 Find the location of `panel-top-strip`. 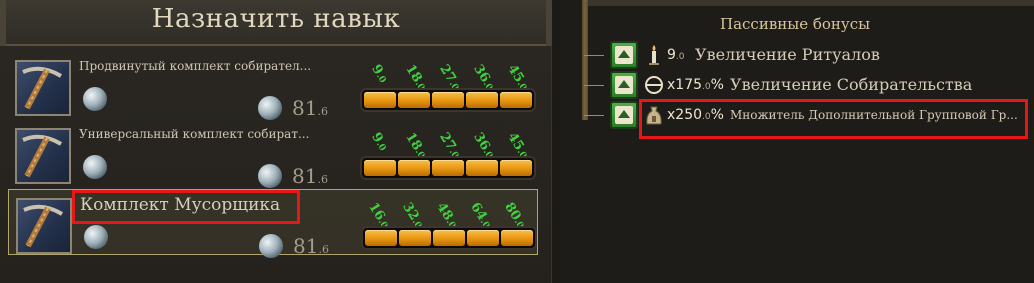

panel-top-strip is located at coordinates (808, 3).